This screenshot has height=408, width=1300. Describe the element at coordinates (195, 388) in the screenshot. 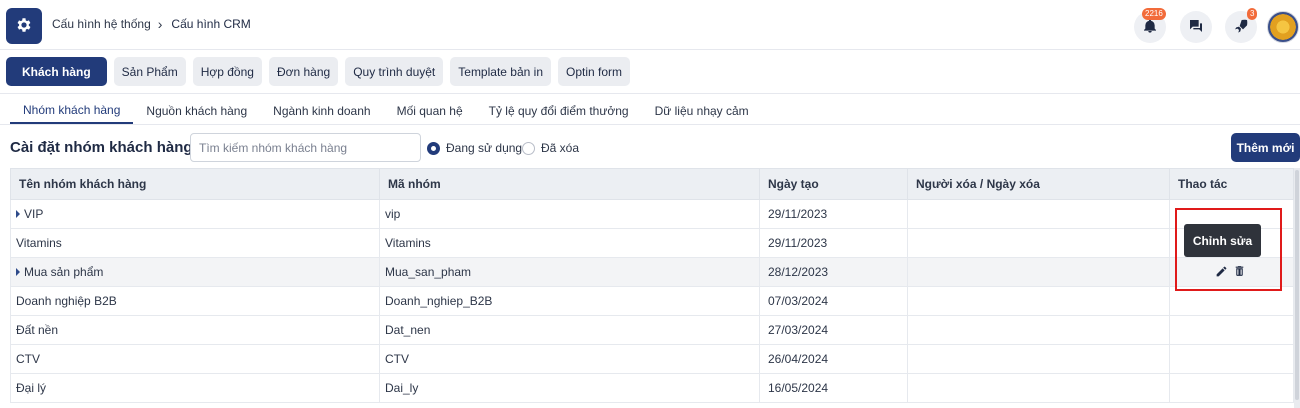

I see `cell-group-name: Đại lý` at that location.